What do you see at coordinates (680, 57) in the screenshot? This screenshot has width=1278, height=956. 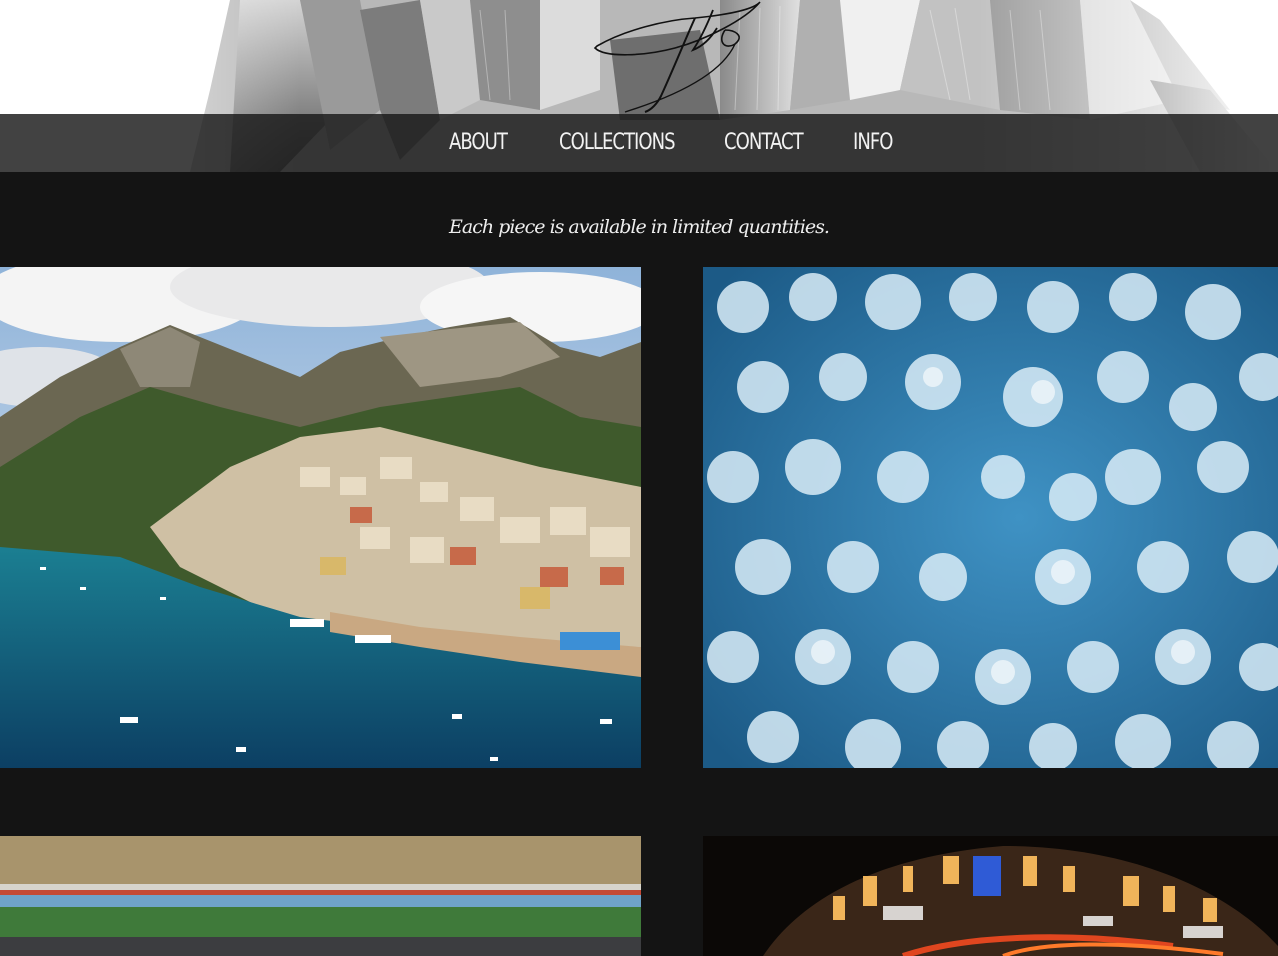 I see `signature-logo` at bounding box center [680, 57].